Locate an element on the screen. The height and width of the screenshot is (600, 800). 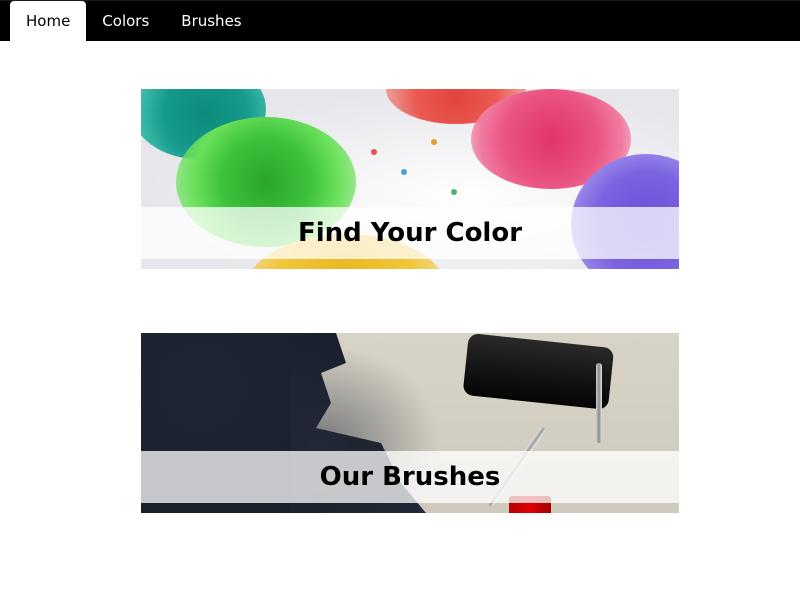
caption-band: Our Brushes is located at coordinates (410, 477).